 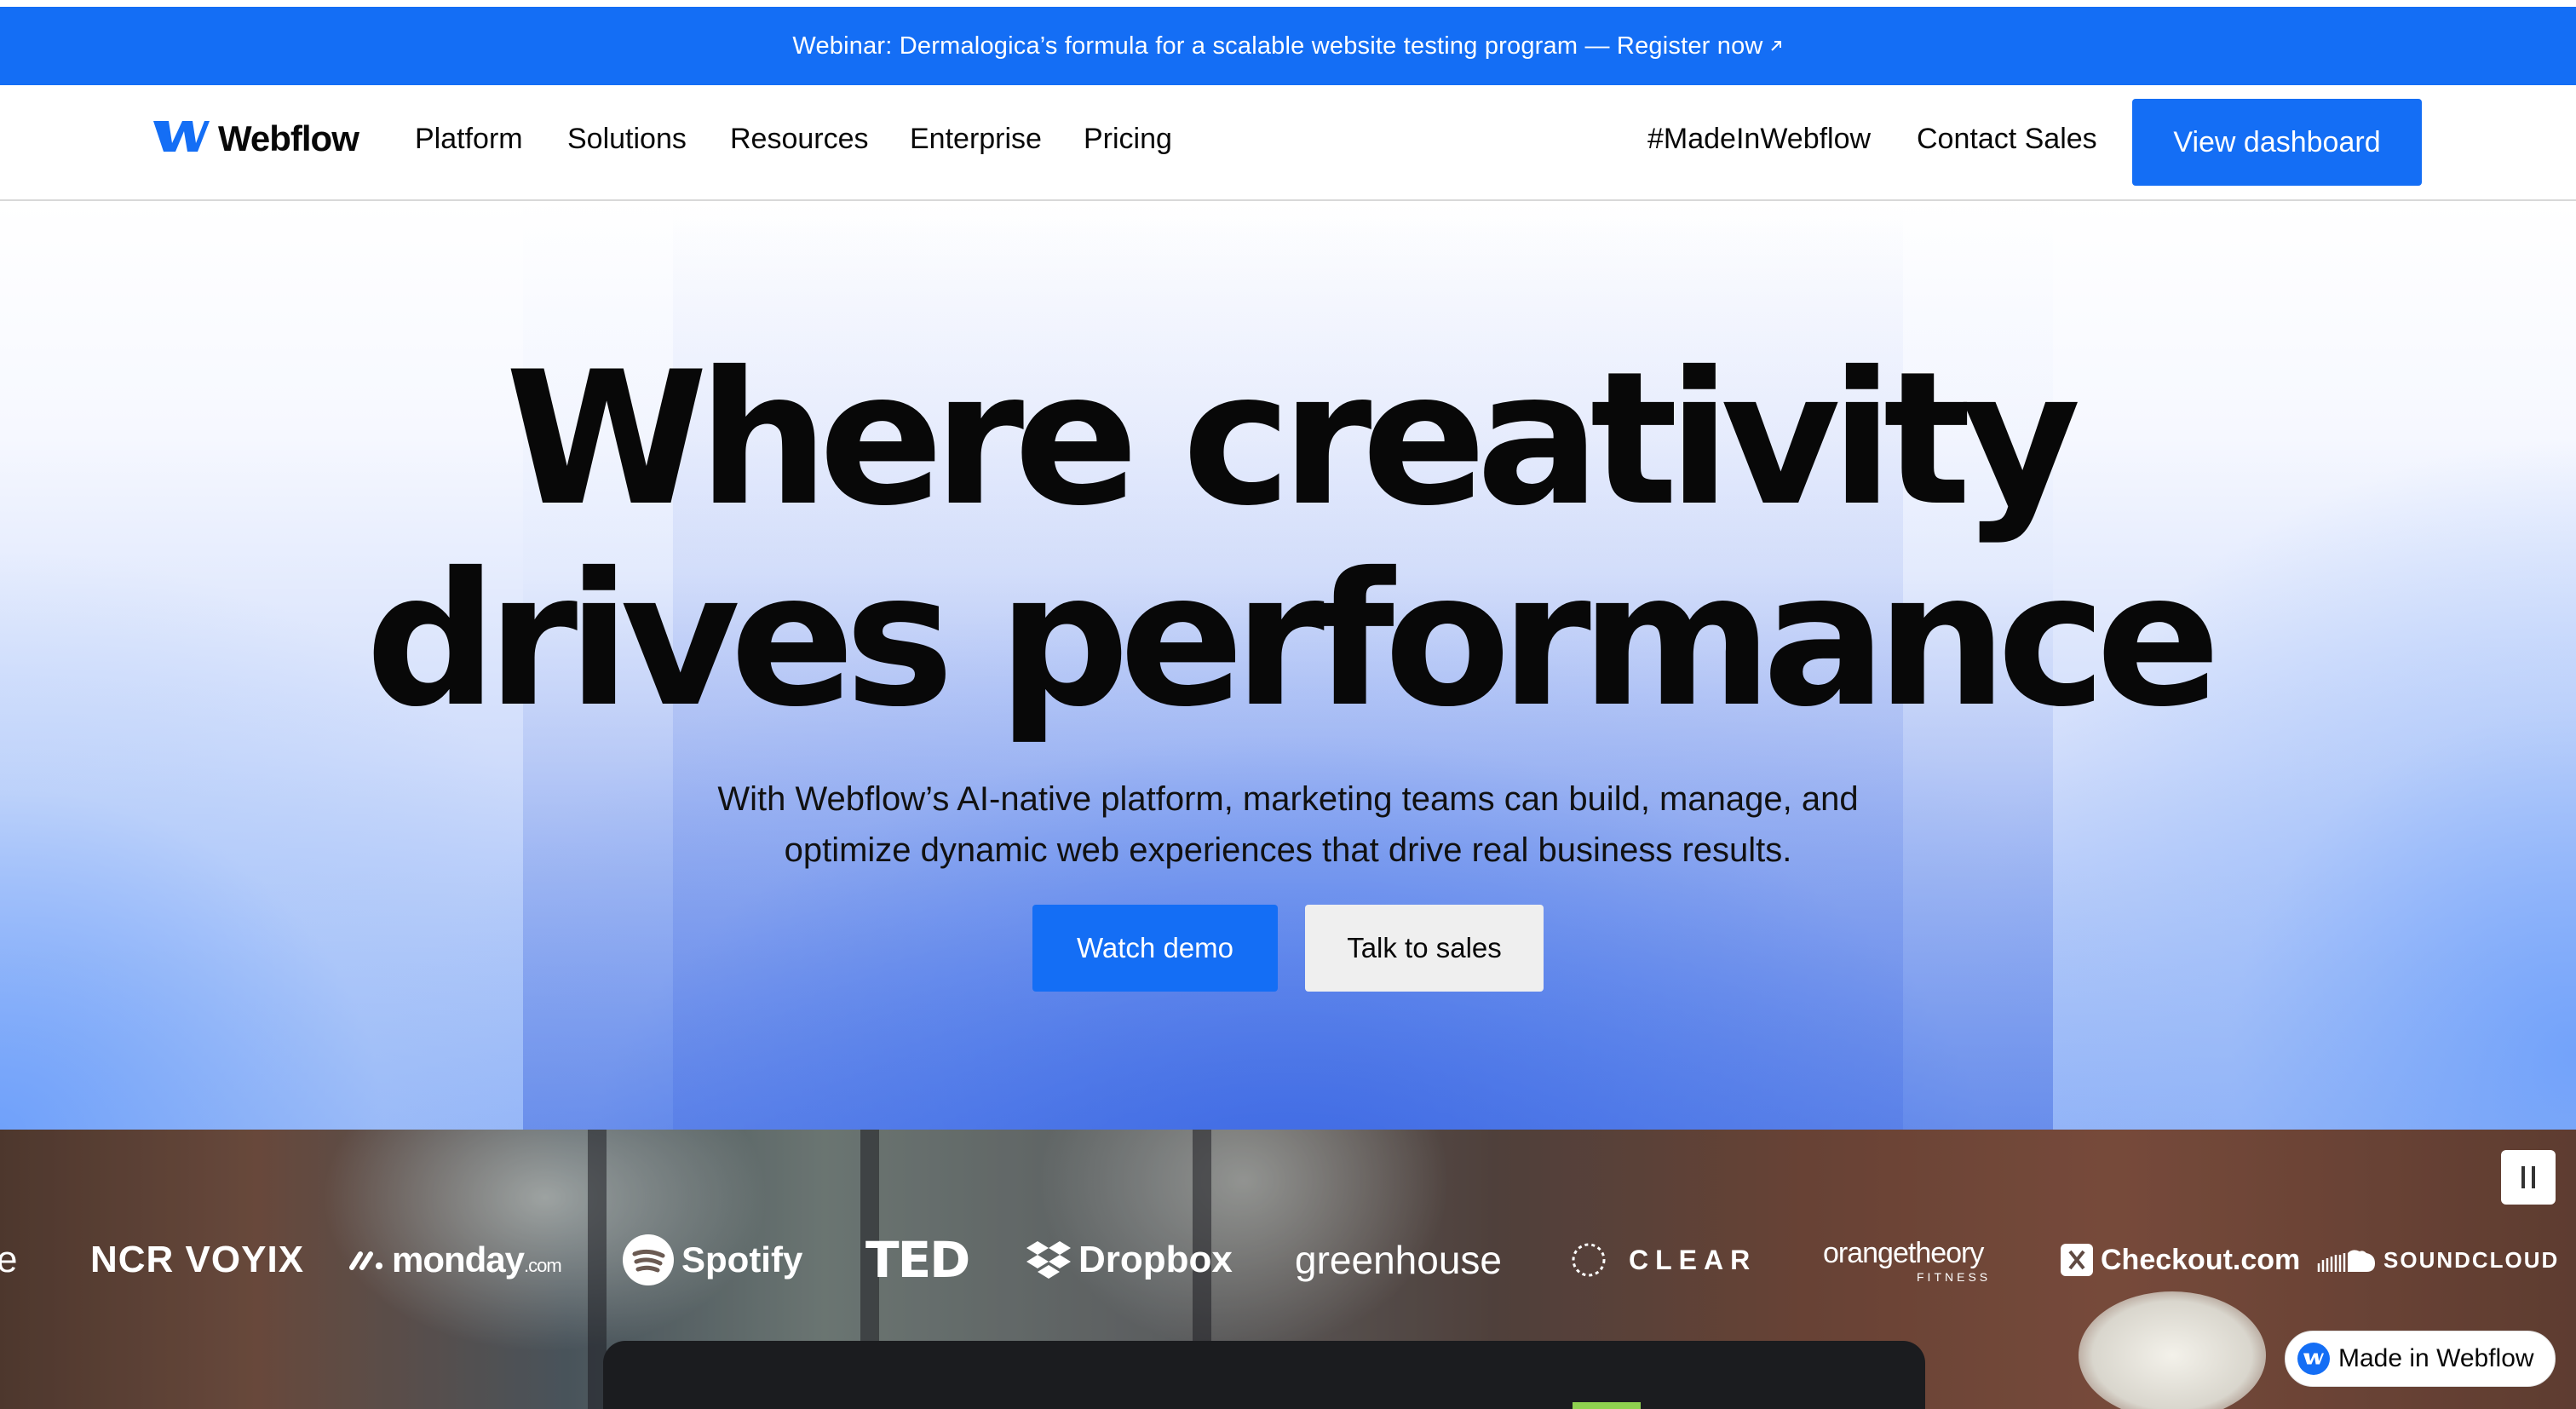 What do you see at coordinates (367, 1260) in the screenshot?
I see `monday-mark-icon` at bounding box center [367, 1260].